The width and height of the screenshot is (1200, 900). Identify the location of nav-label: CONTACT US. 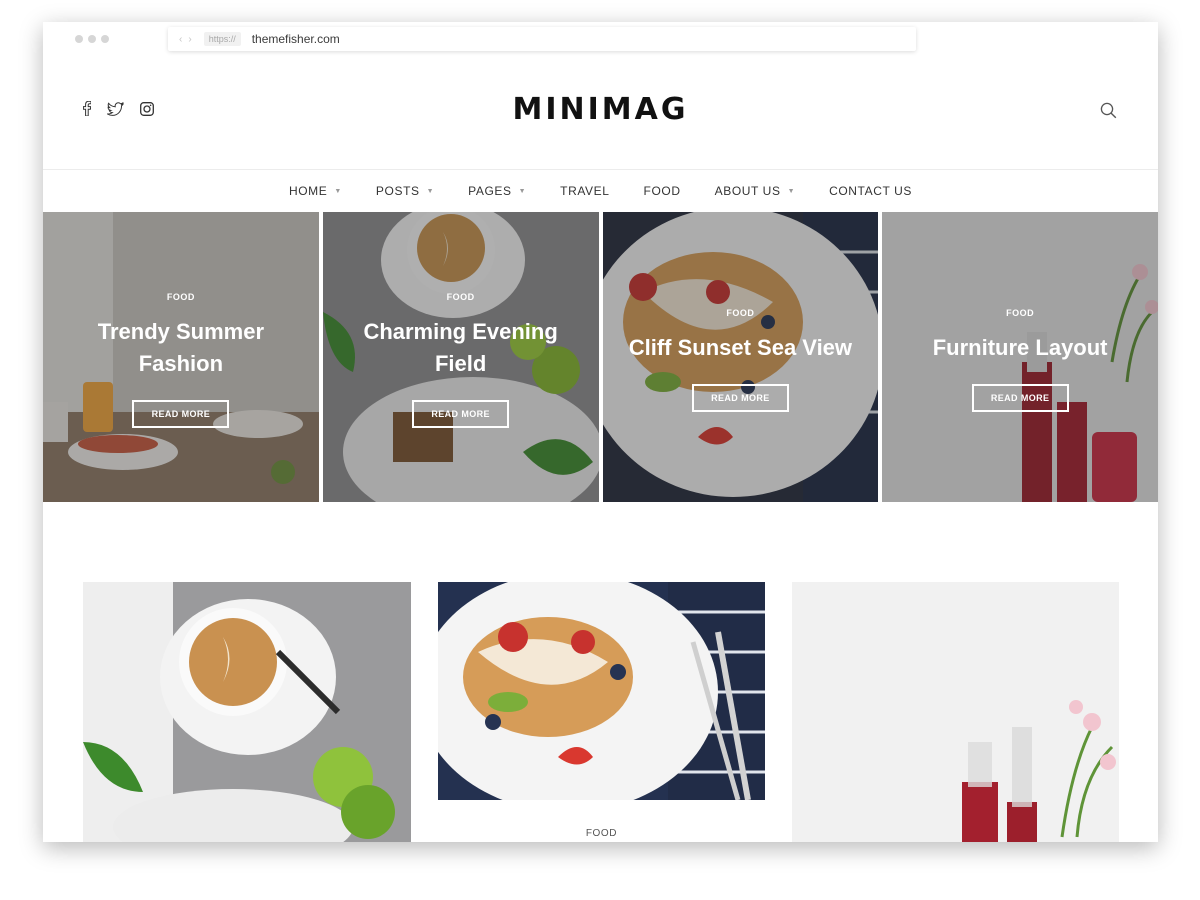
(870, 191).